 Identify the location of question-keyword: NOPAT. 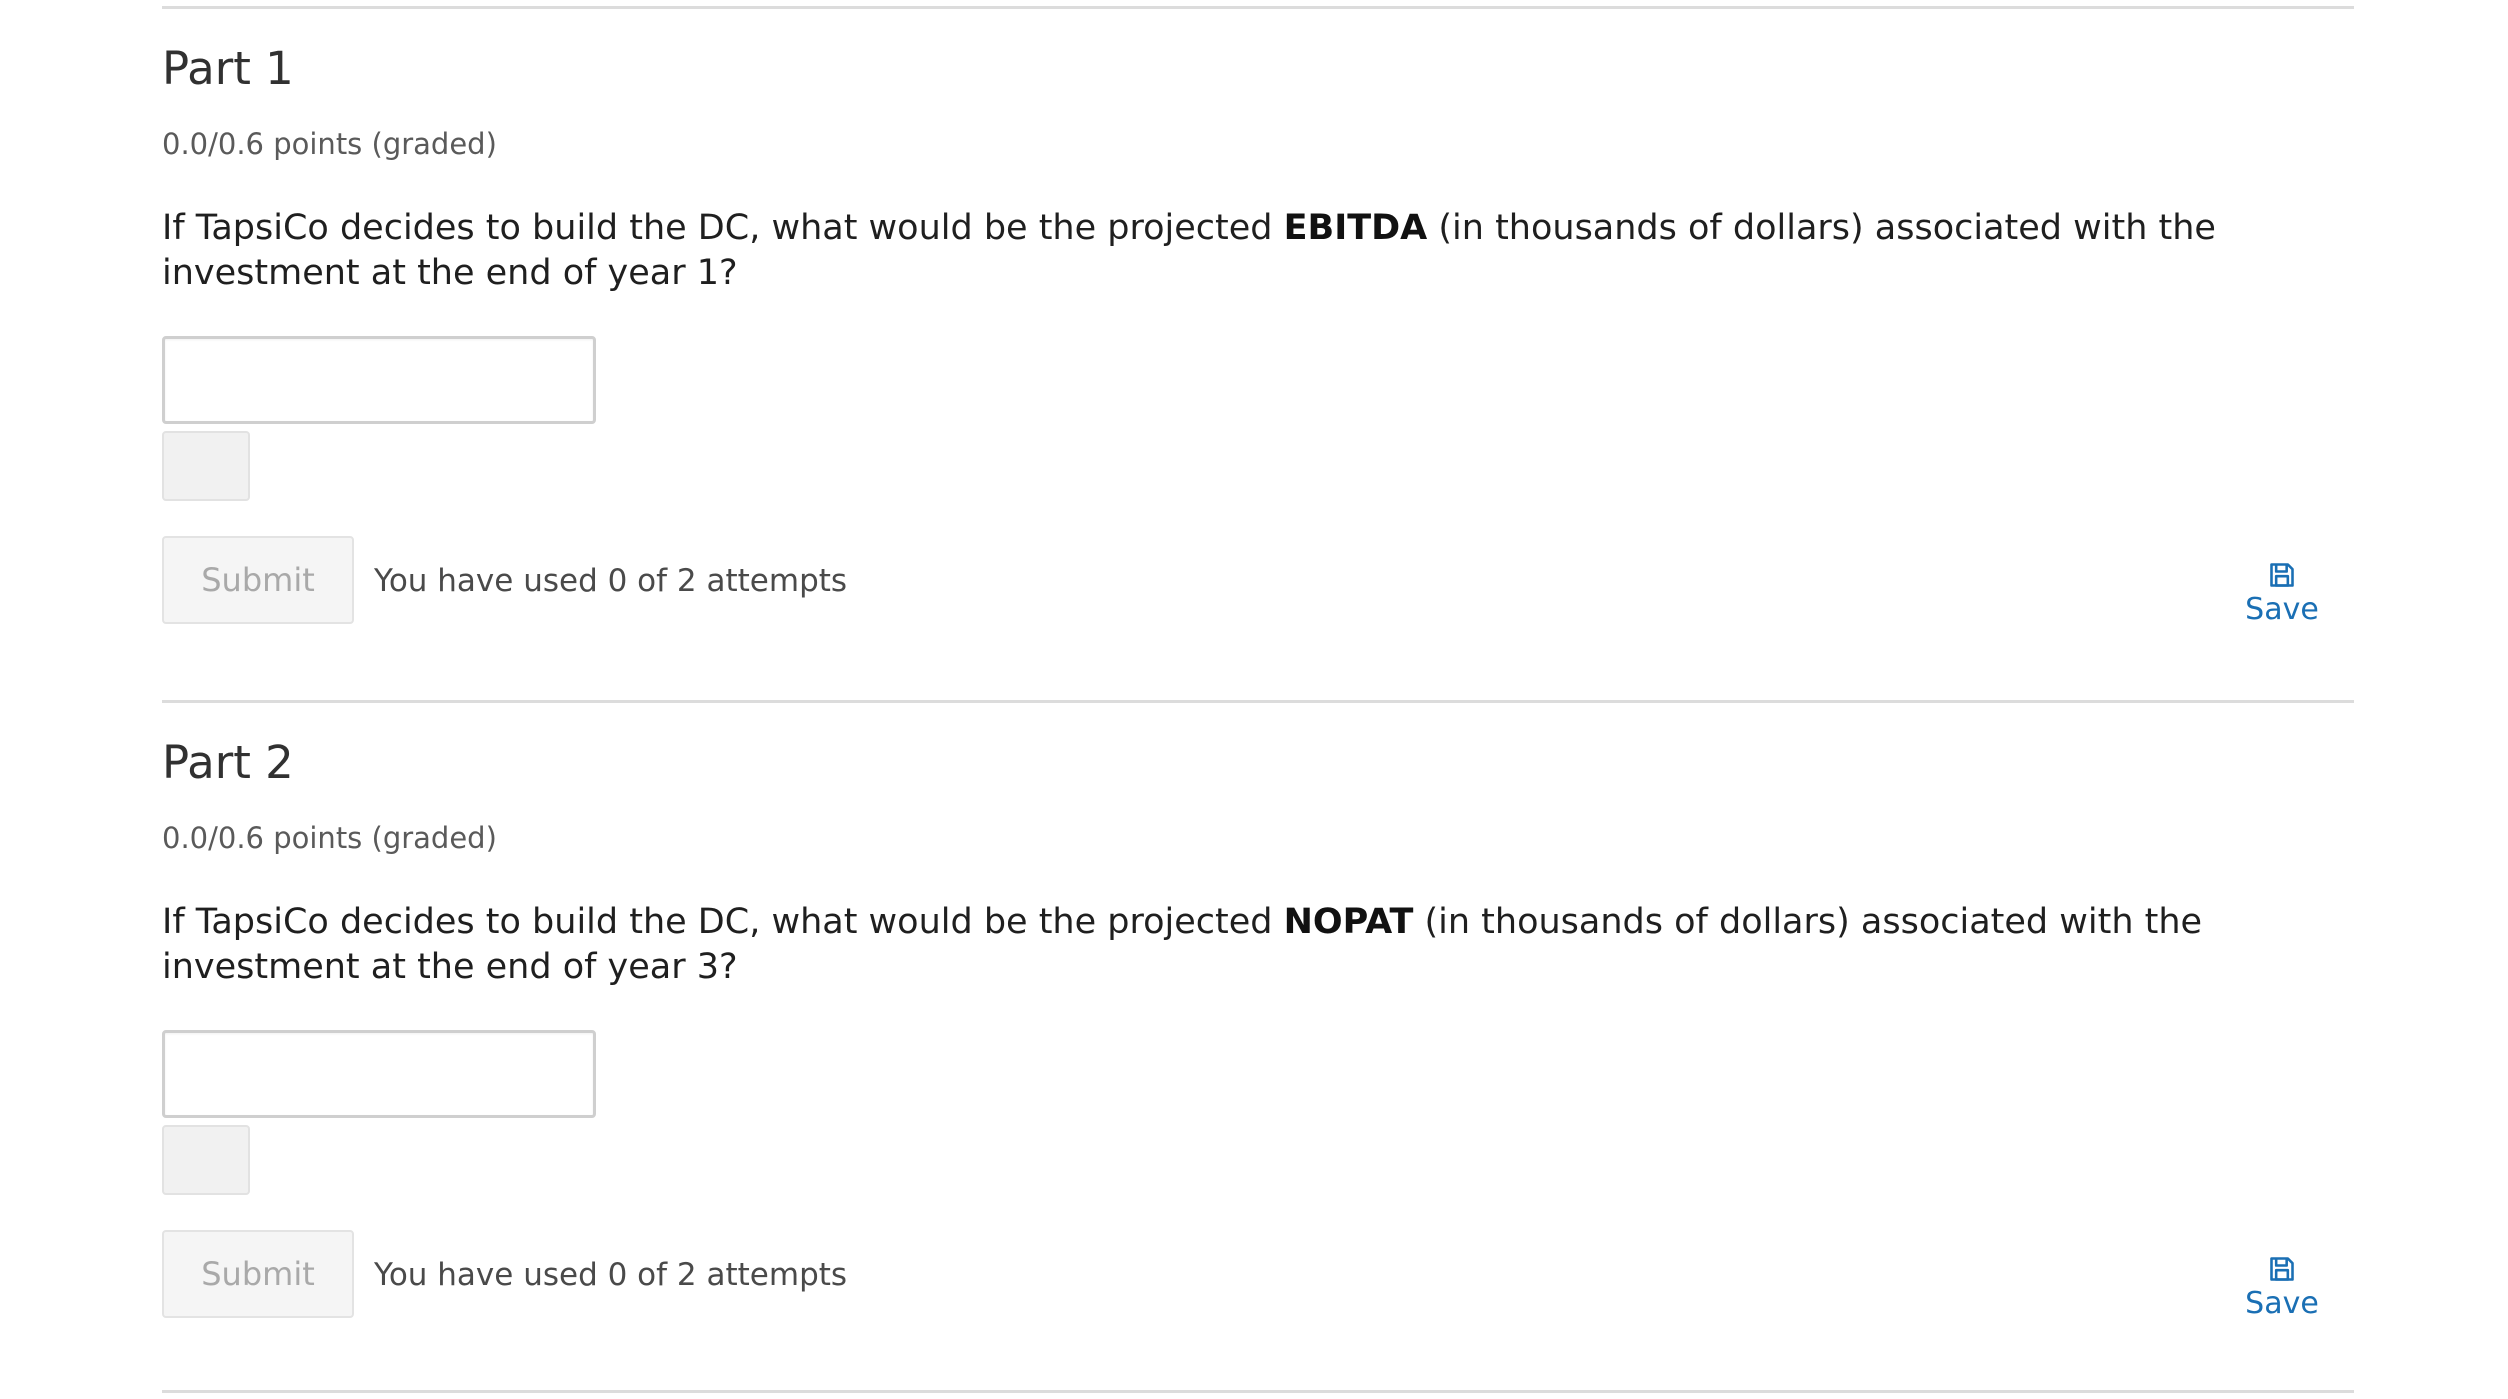
(1348, 922).